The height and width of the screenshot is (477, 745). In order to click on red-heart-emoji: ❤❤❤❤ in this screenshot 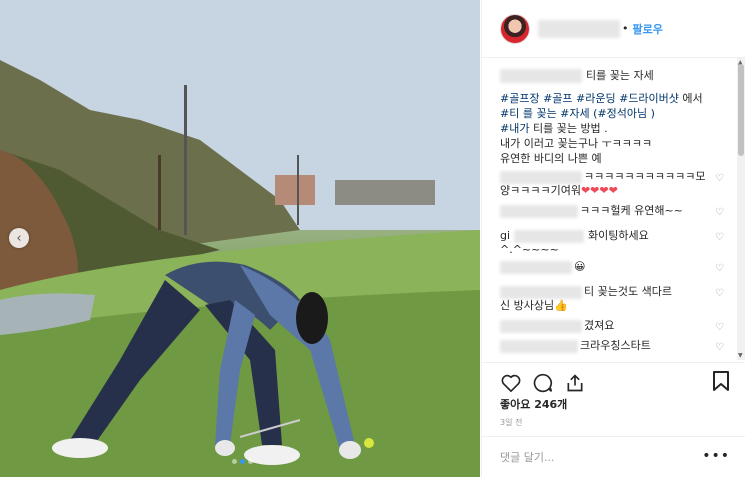, I will do `click(599, 190)`.